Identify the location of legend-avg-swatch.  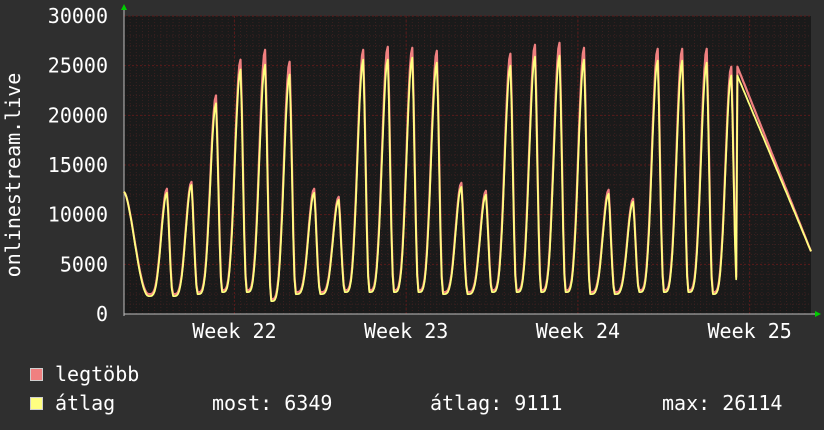
(36, 403).